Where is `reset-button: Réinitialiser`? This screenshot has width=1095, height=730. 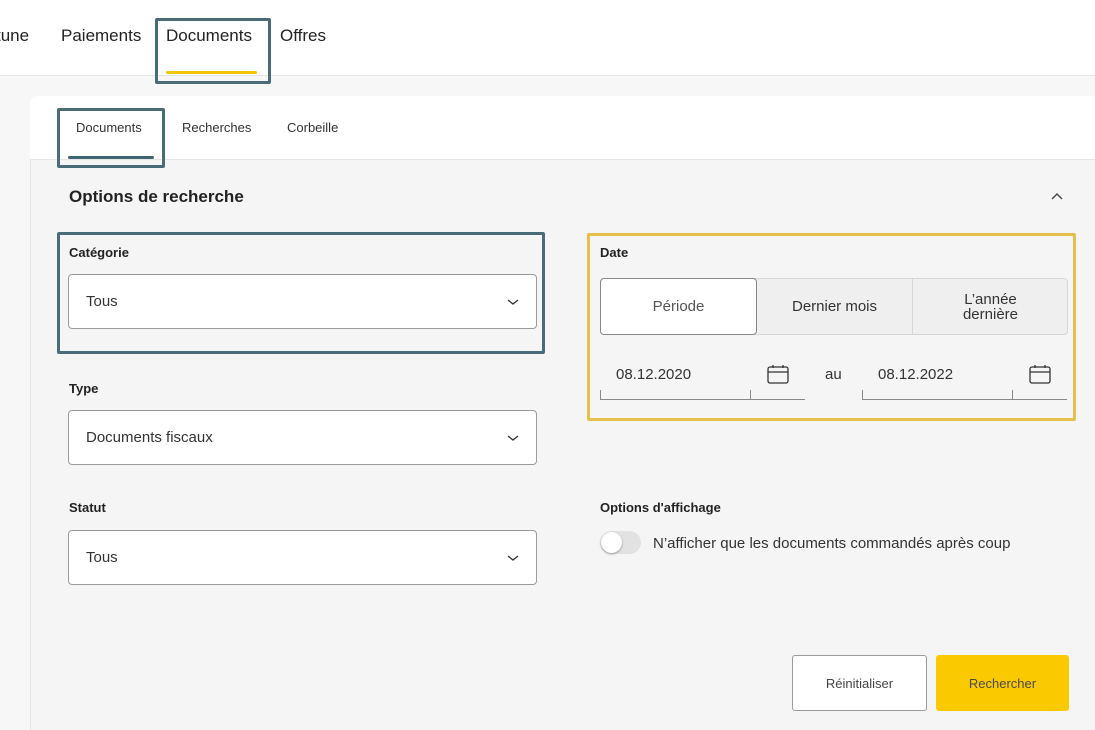 reset-button: Réinitialiser is located at coordinates (859, 683).